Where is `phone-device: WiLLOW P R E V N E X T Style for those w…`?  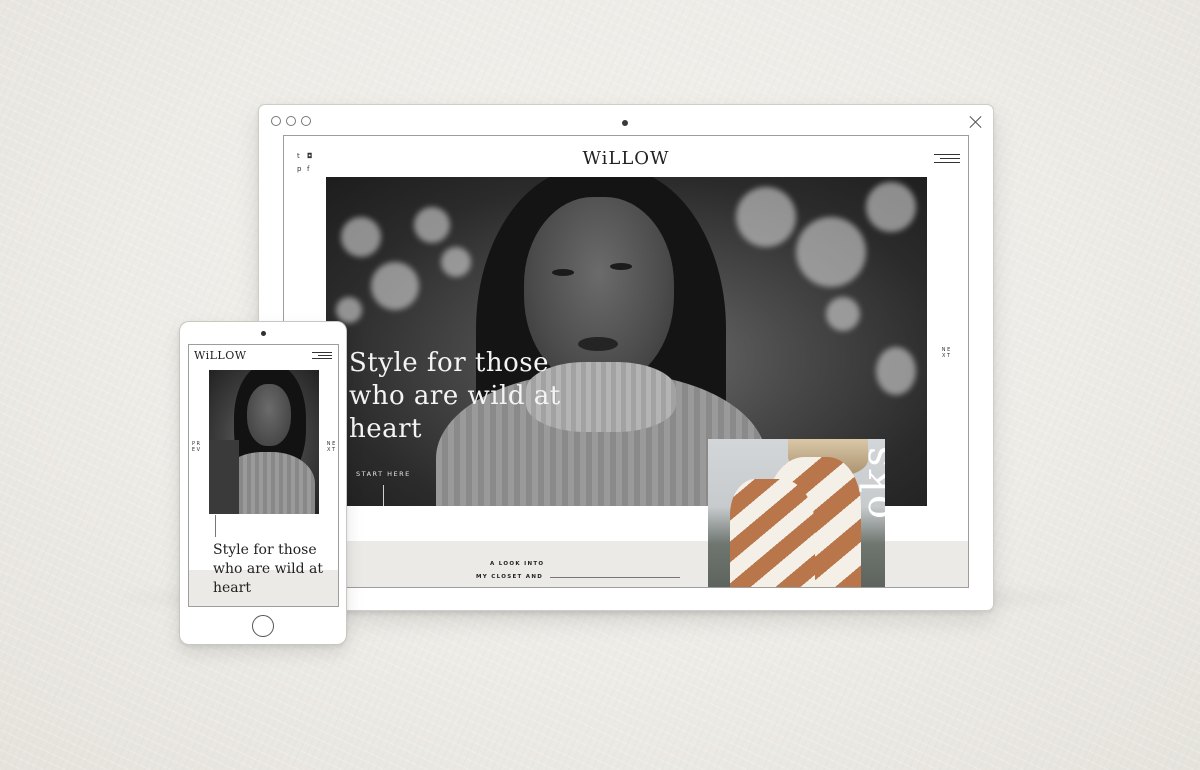
phone-device: WiLLOW P R E V N E X T Style for those w… is located at coordinates (263, 483).